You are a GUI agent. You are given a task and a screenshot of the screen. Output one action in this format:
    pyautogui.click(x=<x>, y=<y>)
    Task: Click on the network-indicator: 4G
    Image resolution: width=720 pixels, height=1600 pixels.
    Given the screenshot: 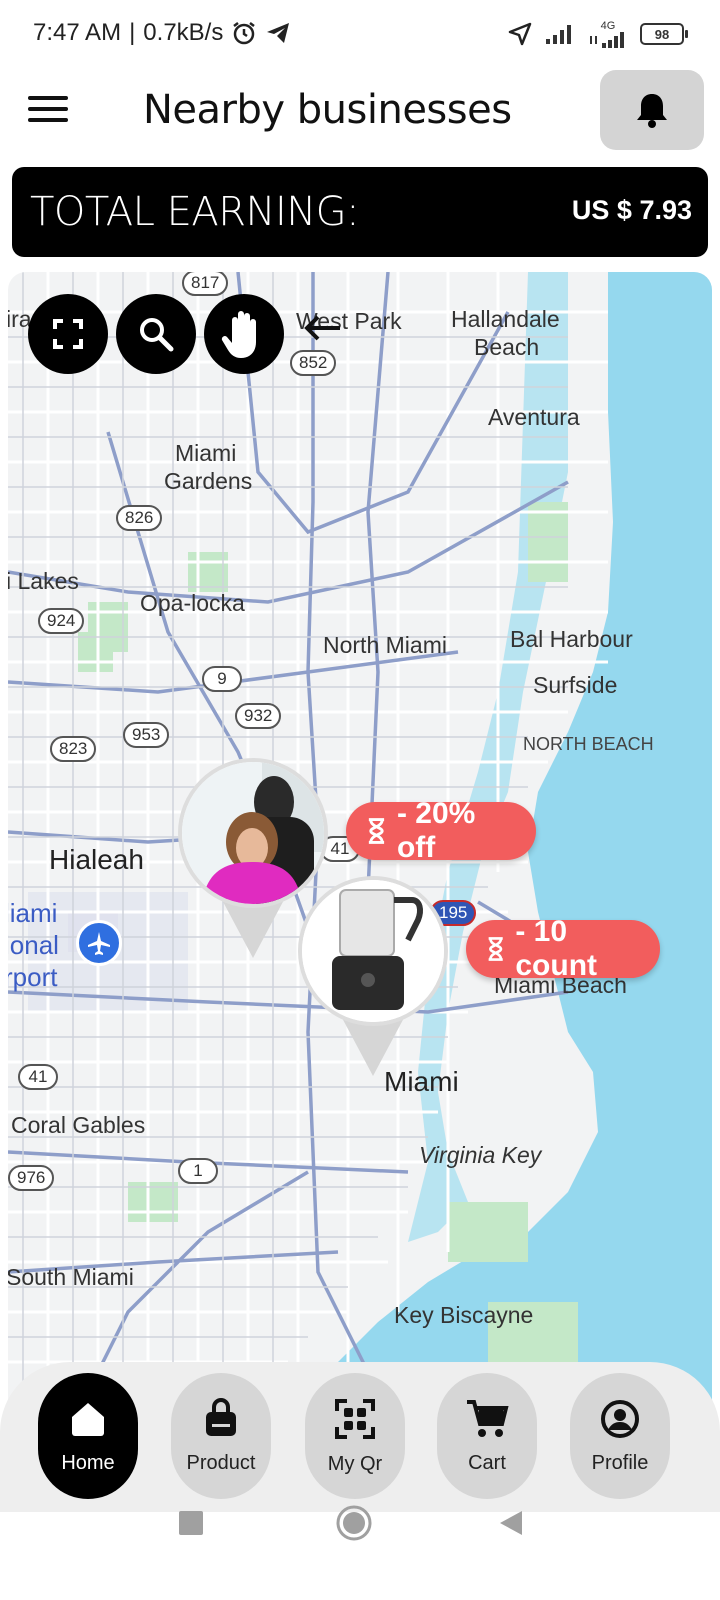 What is the action you would take?
    pyautogui.click(x=608, y=34)
    